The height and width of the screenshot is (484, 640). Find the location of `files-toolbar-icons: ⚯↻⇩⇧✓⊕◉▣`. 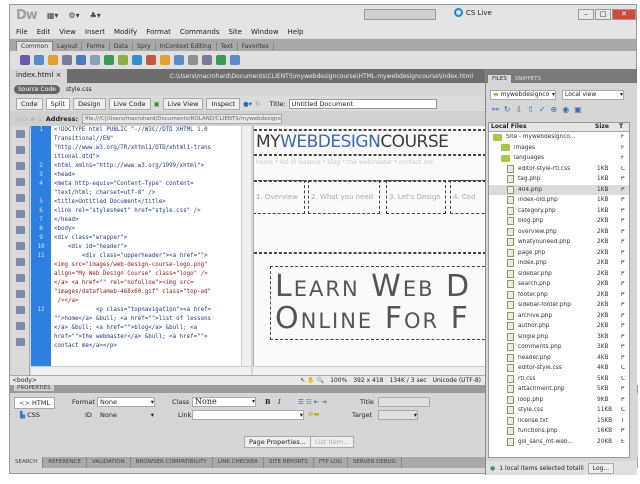

files-toolbar-icons: ⚯↻⇩⇧✓⊕◉▣ is located at coordinates (539, 109).